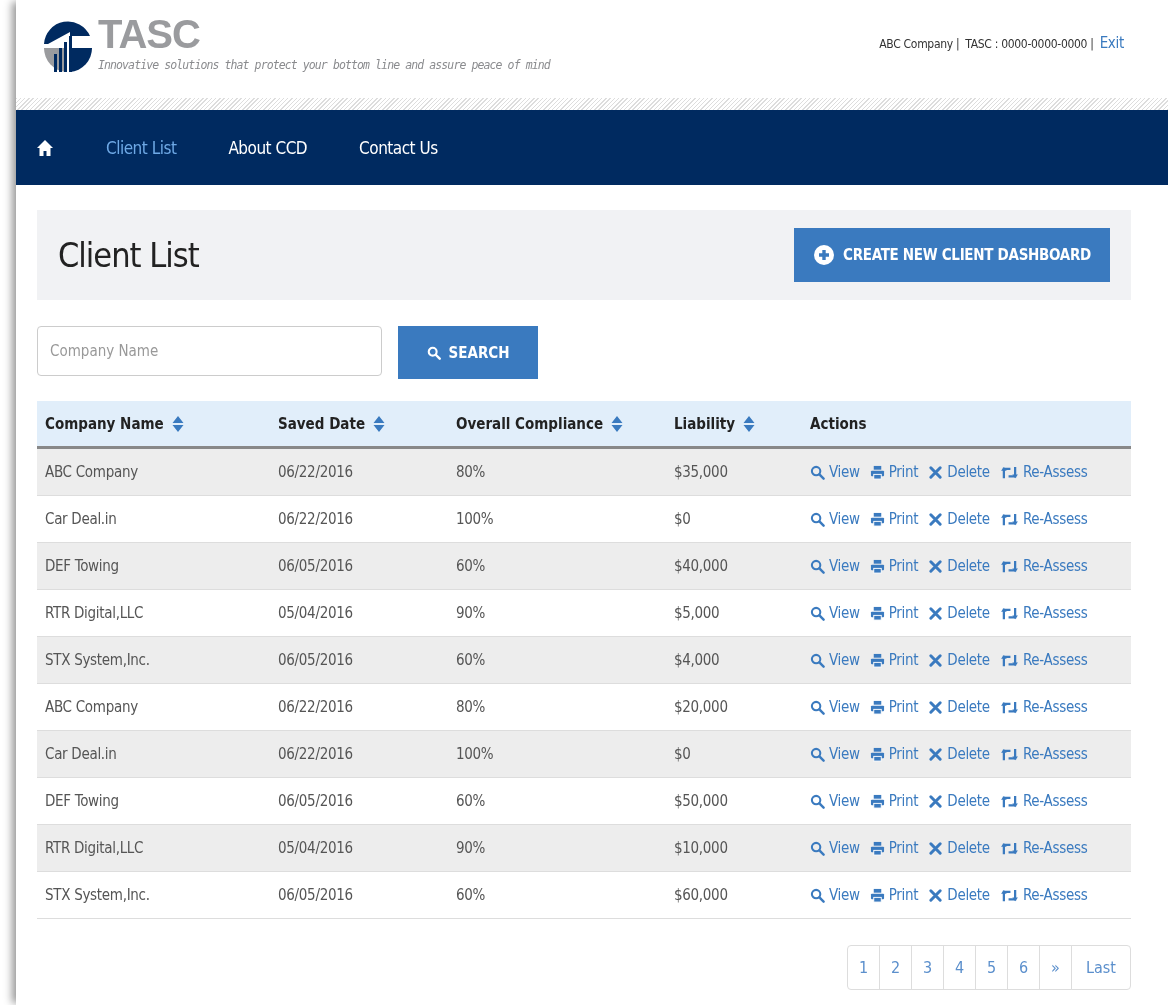  I want to click on exit-link: Exit, so click(1111, 43).